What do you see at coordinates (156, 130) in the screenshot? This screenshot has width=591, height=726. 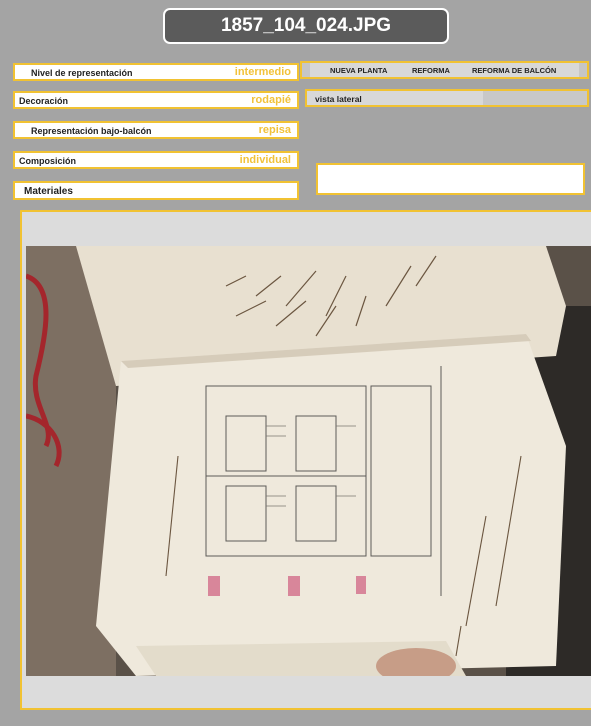 I see `bajo-balcon-field: Representación bajo-balcón repisa` at bounding box center [156, 130].